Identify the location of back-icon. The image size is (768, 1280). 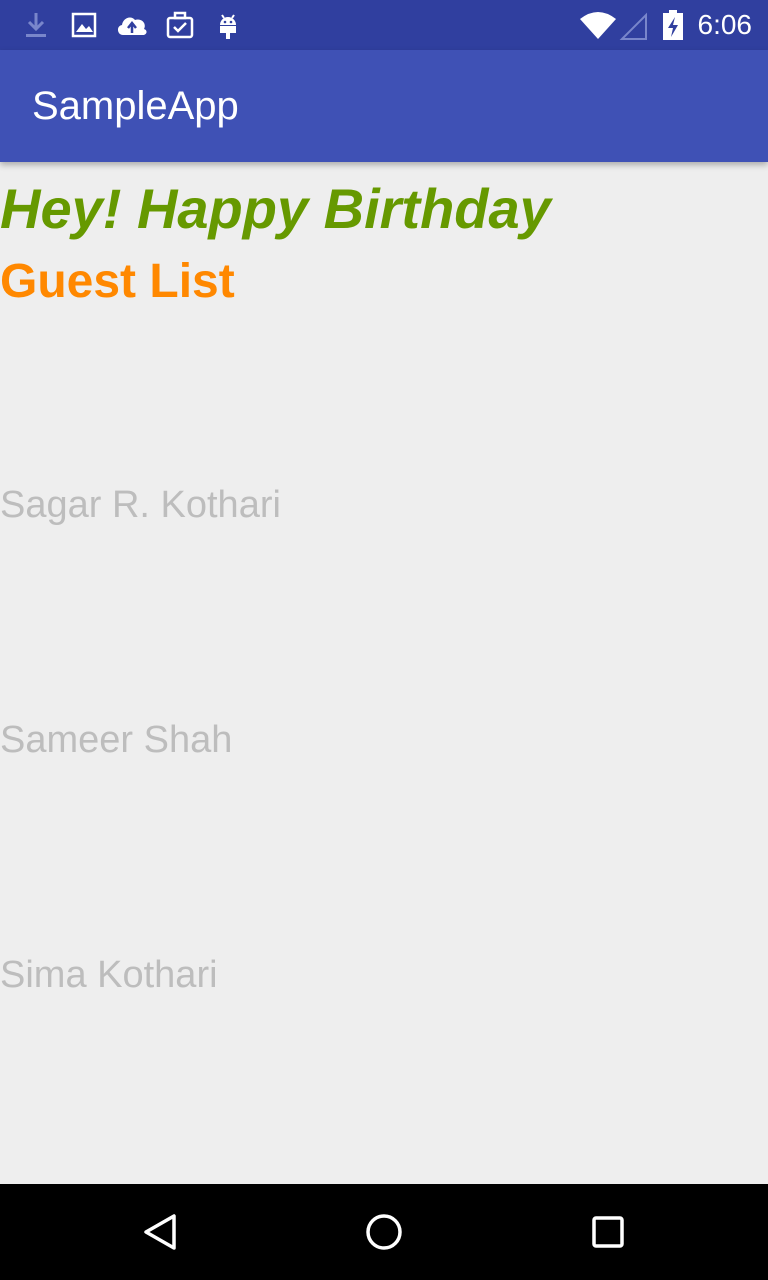
(160, 1232).